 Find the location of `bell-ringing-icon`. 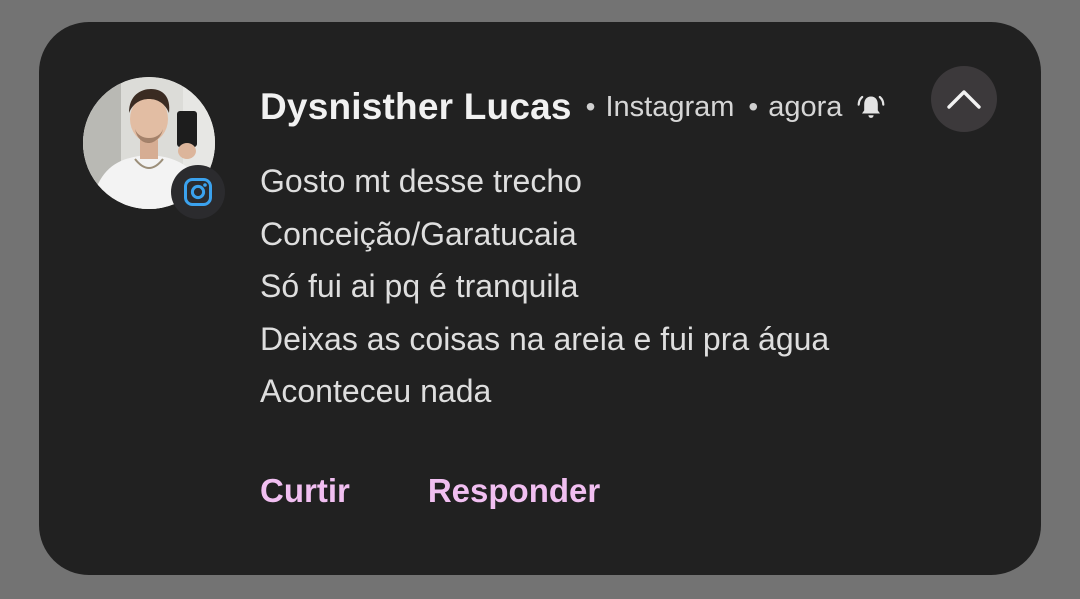

bell-ringing-icon is located at coordinates (871, 107).